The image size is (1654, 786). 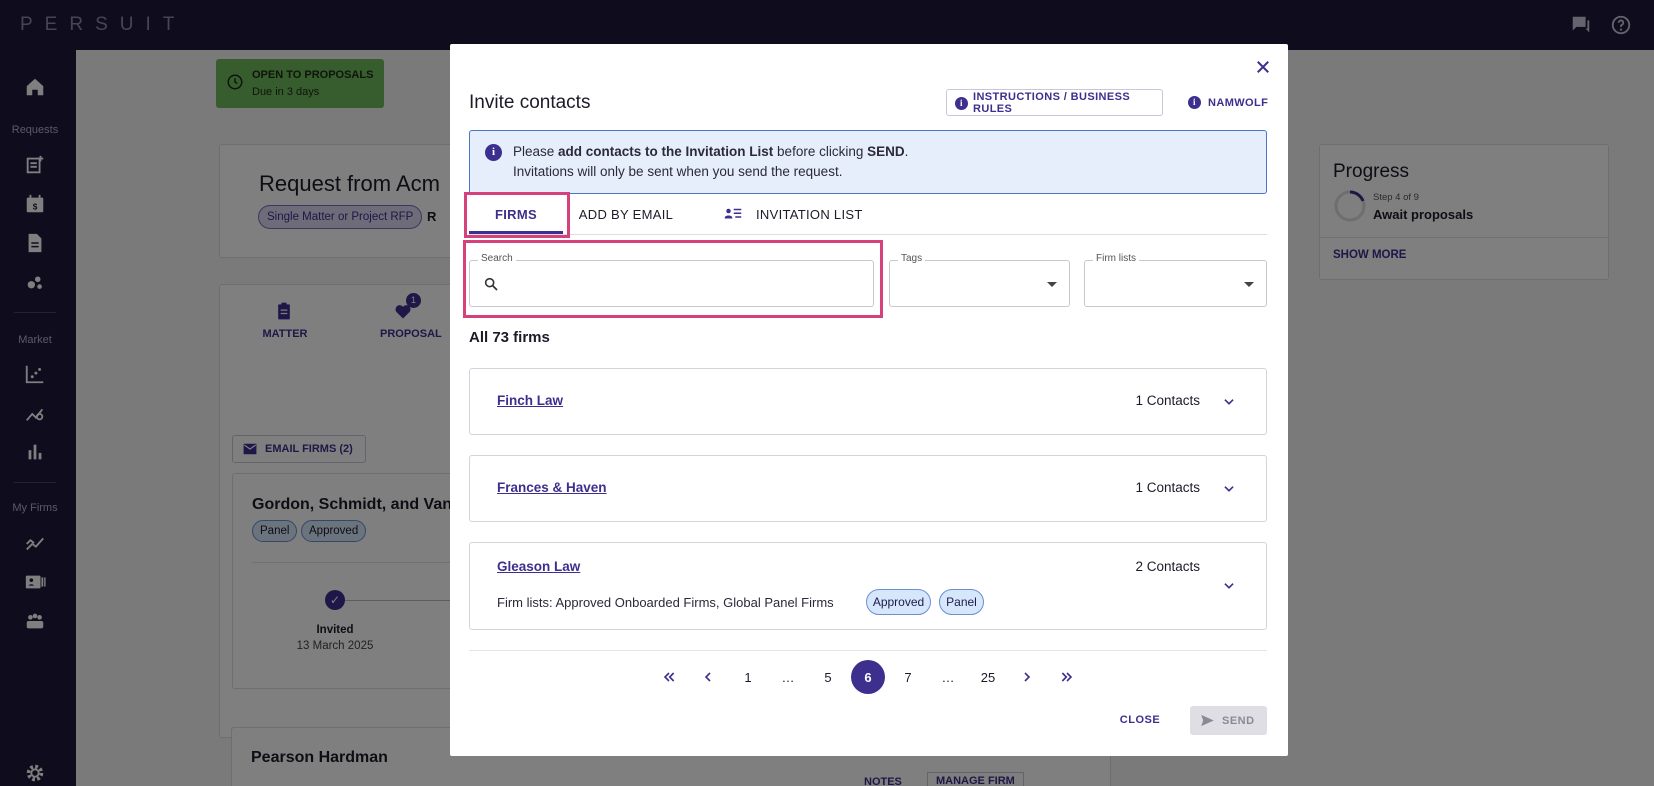 I want to click on instructions-button: i INSTRUCTIONS / BUSINESS RULES, so click(x=1054, y=102).